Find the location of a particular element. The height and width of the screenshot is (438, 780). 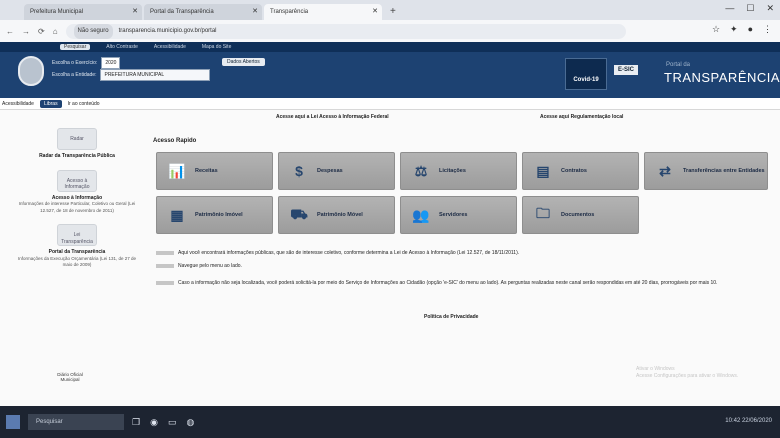

tile-label: Servidores is located at coordinates (453, 215).